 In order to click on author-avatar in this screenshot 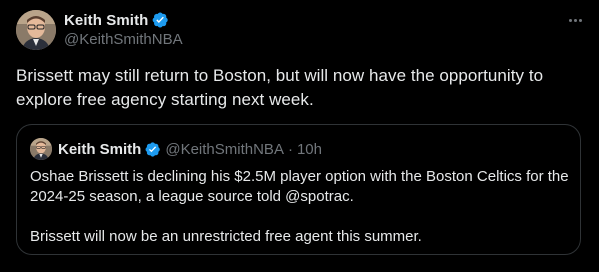, I will do `click(36, 30)`.